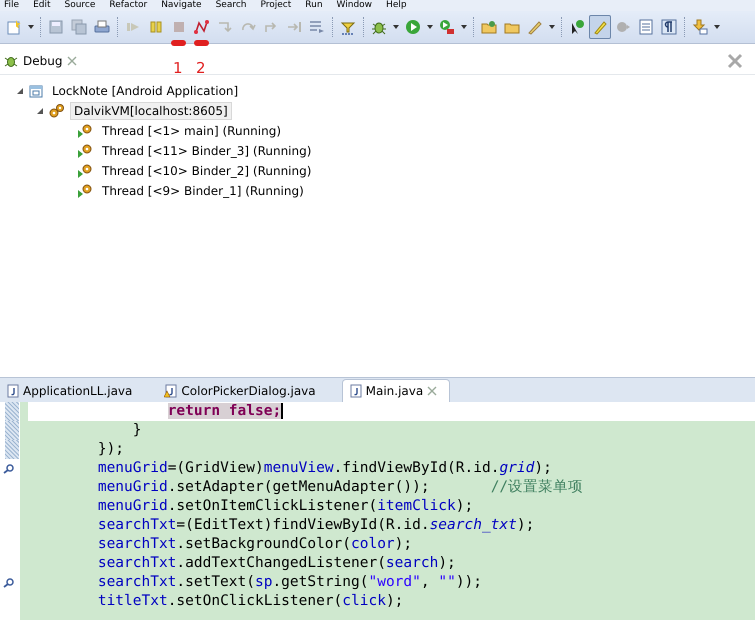 This screenshot has width=755, height=620. Describe the element at coordinates (276, 5) in the screenshot. I see `menu-item: Project` at that location.